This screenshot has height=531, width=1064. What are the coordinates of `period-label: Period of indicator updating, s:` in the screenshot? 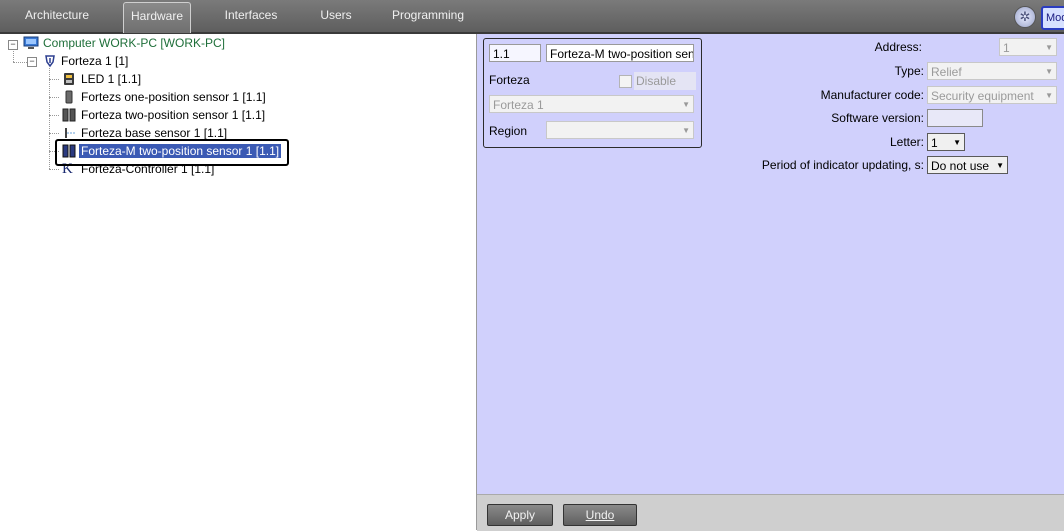 It's located at (842, 165).